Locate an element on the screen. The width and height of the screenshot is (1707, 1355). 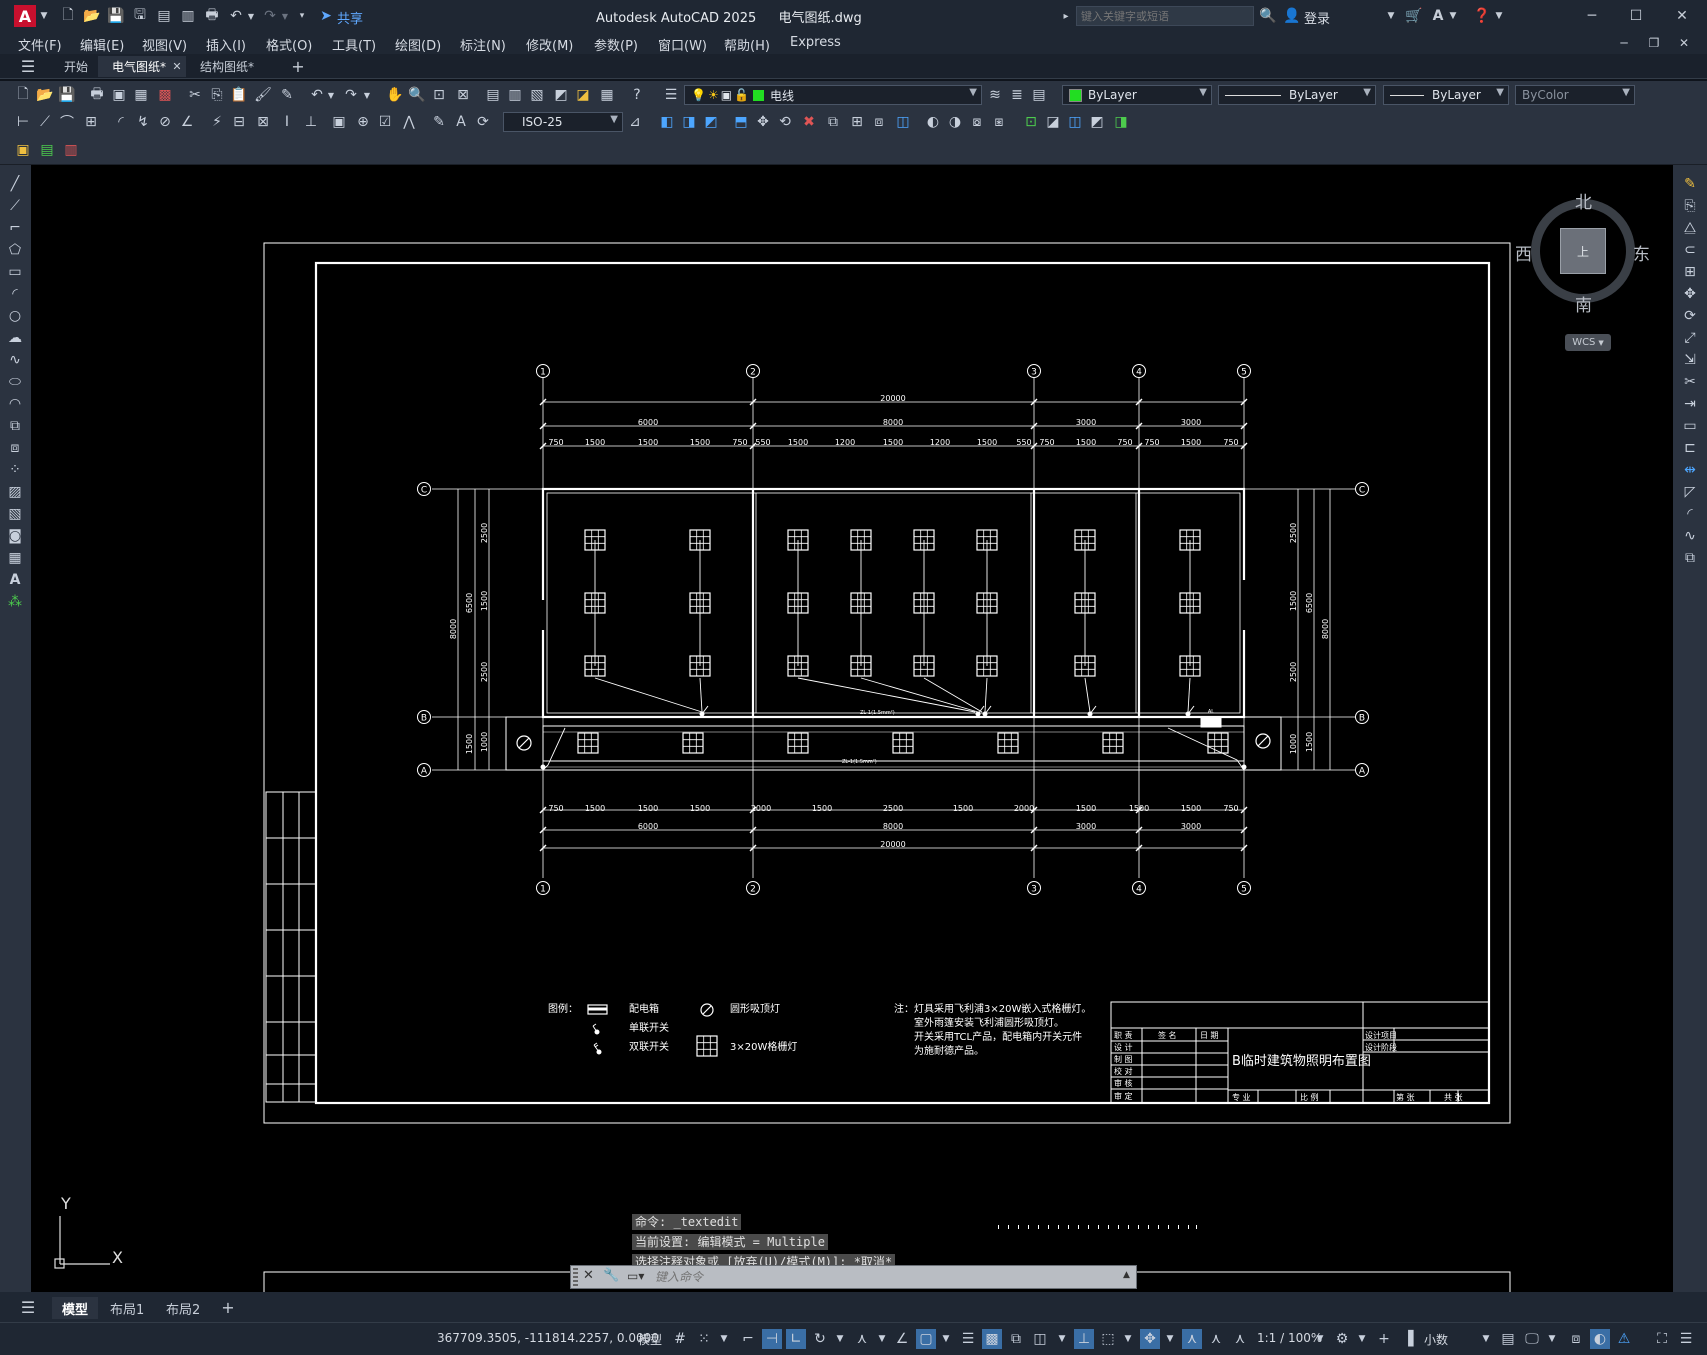
dim-edit-icon: ✎ is located at coordinates (439, 122).